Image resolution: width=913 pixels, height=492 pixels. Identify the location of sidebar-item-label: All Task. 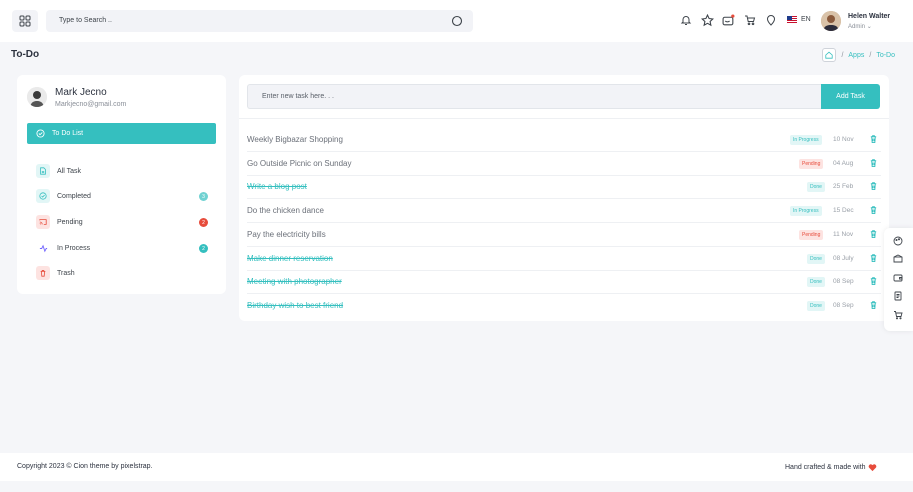
(69, 171).